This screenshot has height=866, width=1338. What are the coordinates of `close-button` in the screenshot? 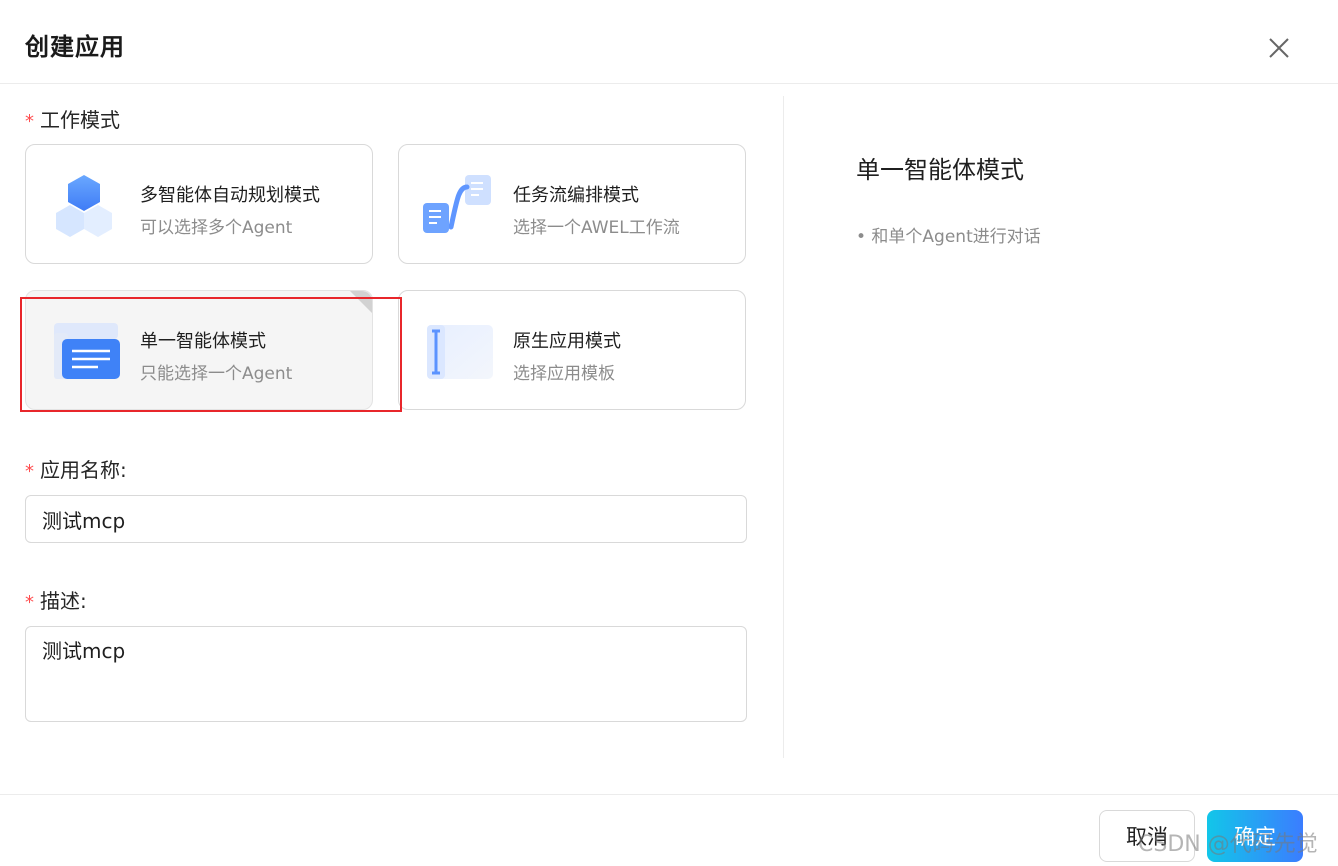 It's located at (1279, 48).